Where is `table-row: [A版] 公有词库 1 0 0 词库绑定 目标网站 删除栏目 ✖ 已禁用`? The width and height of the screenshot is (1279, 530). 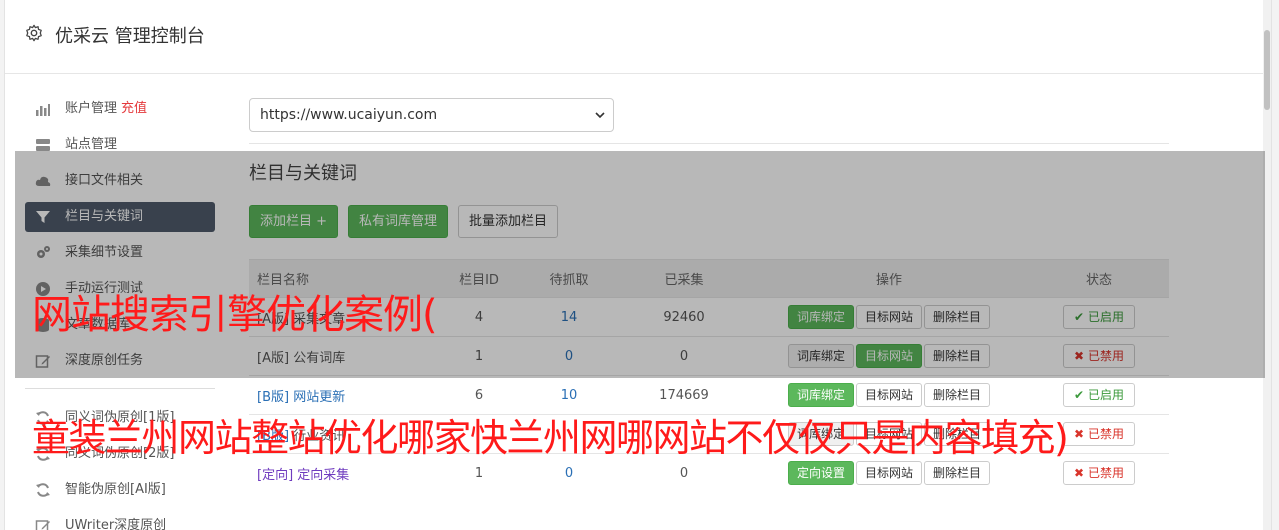
table-row: [A版] 公有词库 1 0 0 词库绑定 目标网站 删除栏目 ✖ 已禁用 is located at coordinates (709, 356).